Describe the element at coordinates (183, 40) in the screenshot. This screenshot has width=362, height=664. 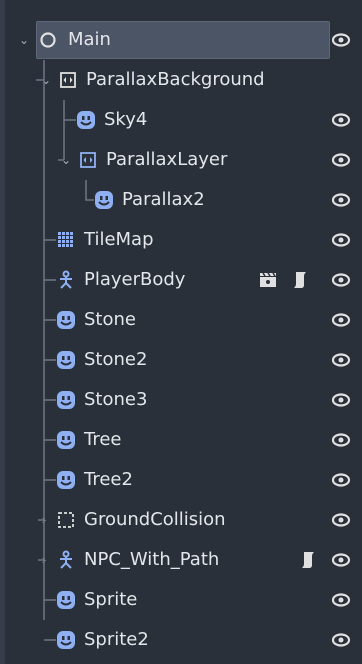
I see `tree-item-main: ⌄ Main` at that location.